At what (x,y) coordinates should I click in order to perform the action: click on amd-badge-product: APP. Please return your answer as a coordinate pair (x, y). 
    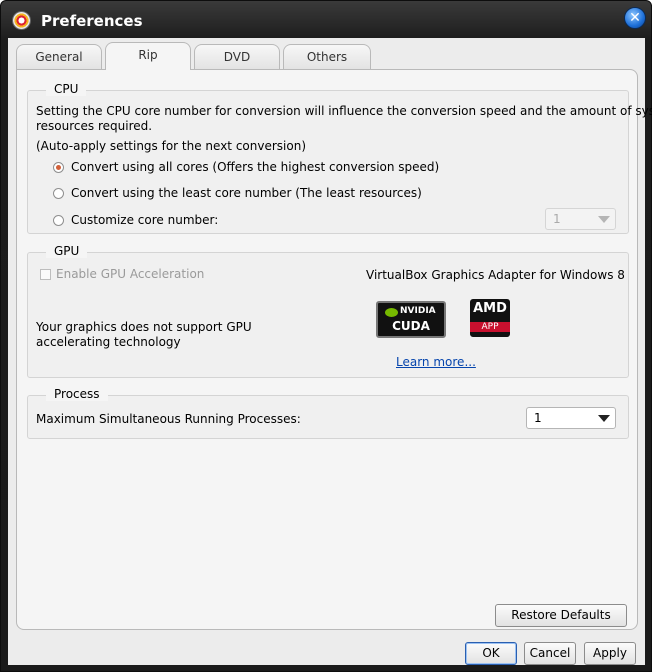
    Looking at the image, I should click on (490, 327).